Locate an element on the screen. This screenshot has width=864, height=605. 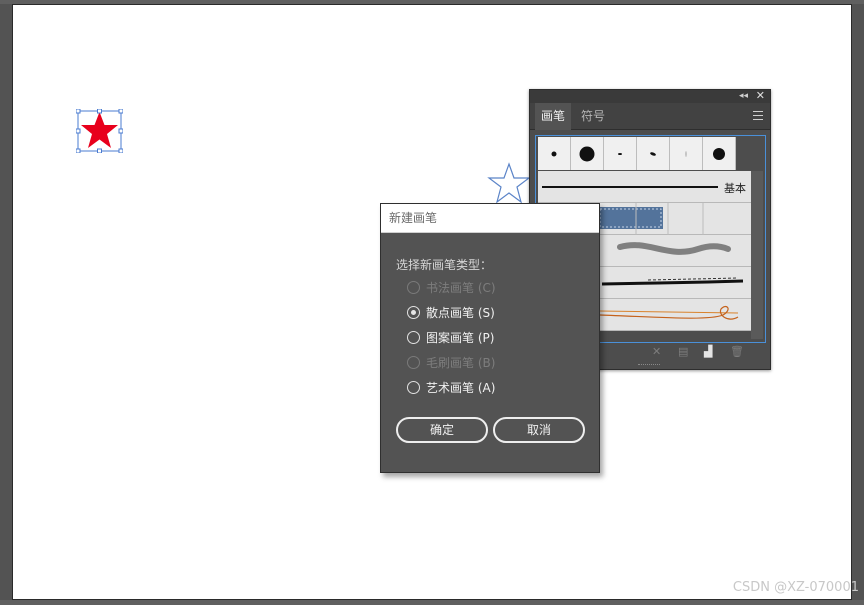
close-panel-icon: ✕ is located at coordinates (760, 96).